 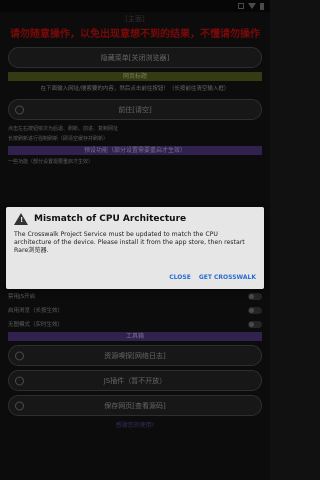 I want to click on warning-icon: !, so click(x=21, y=219).